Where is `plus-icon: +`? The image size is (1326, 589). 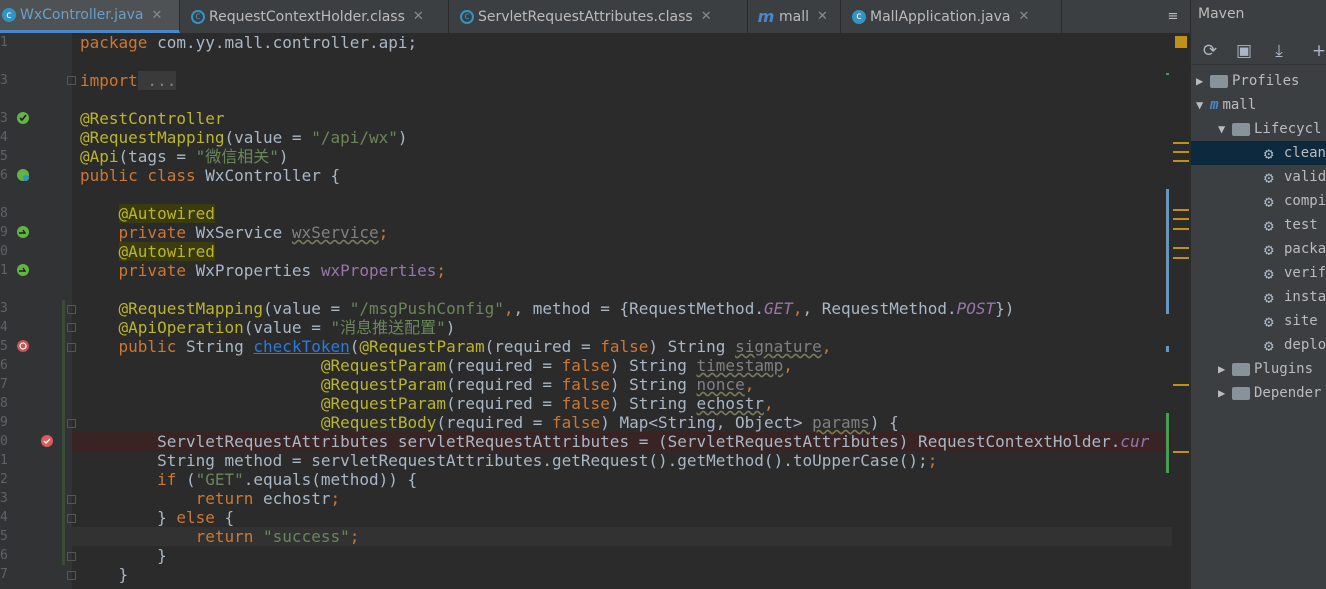 plus-icon: + is located at coordinates (1317, 51).